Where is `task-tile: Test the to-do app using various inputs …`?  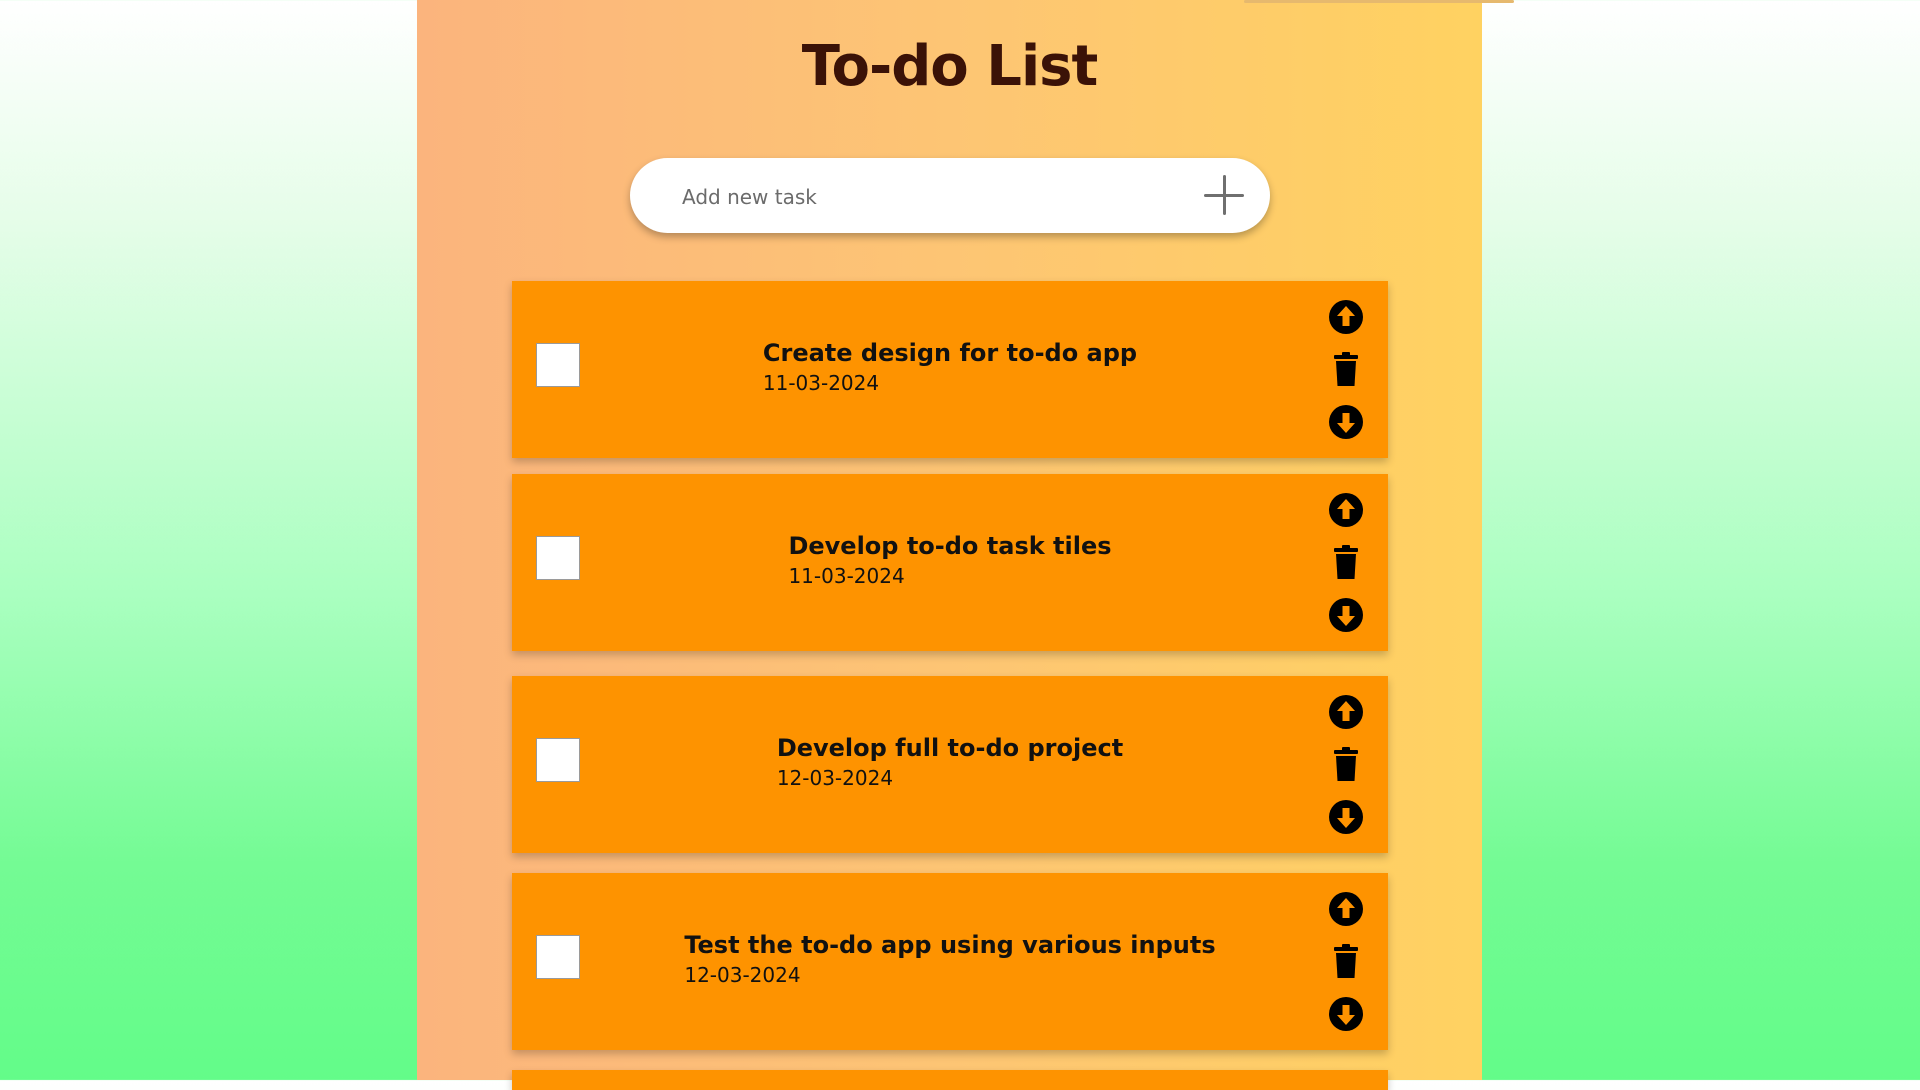 task-tile: Test the to-do app using various inputs … is located at coordinates (950, 961).